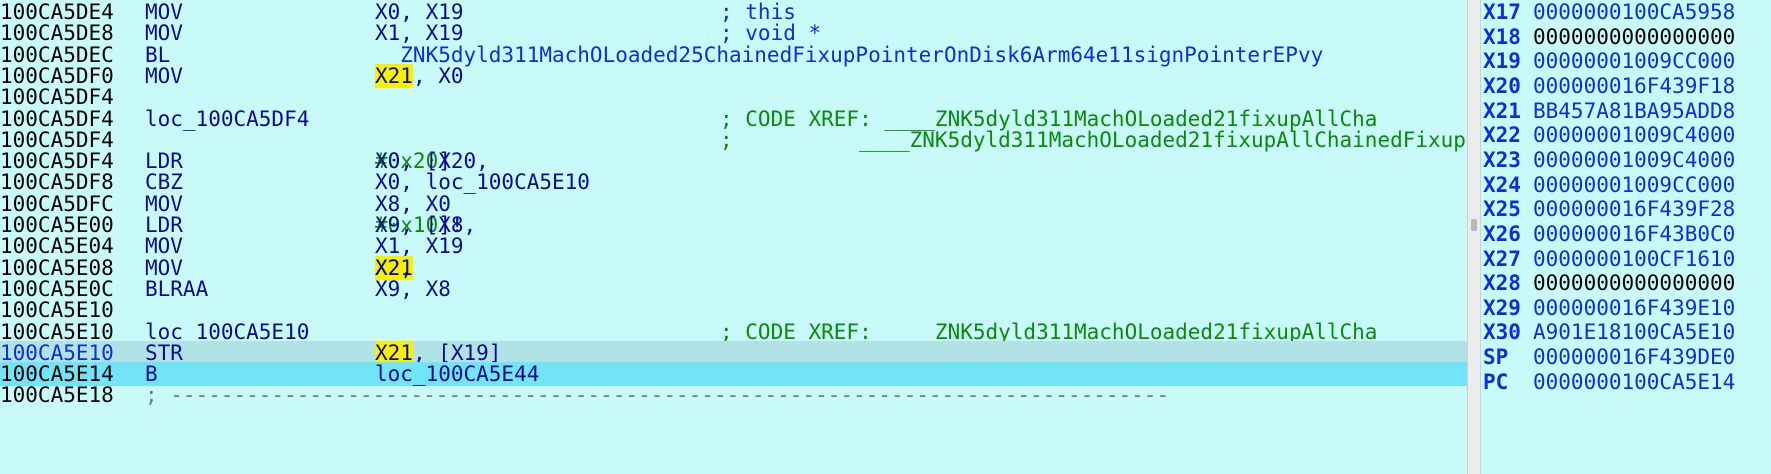 This screenshot has height=474, width=1771. What do you see at coordinates (1502, 332) in the screenshot?
I see `register-name: X30` at bounding box center [1502, 332].